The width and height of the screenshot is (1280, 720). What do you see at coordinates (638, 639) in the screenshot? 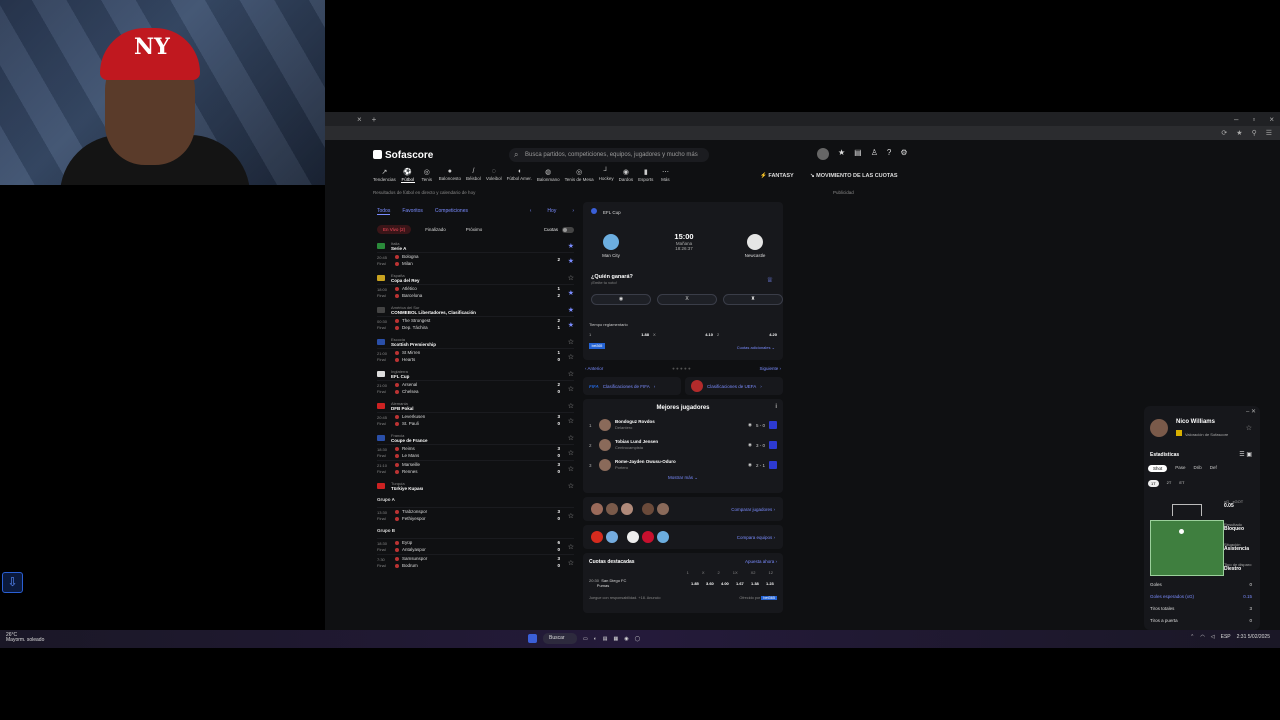
I see `opera-icon: ◯` at bounding box center [638, 639].